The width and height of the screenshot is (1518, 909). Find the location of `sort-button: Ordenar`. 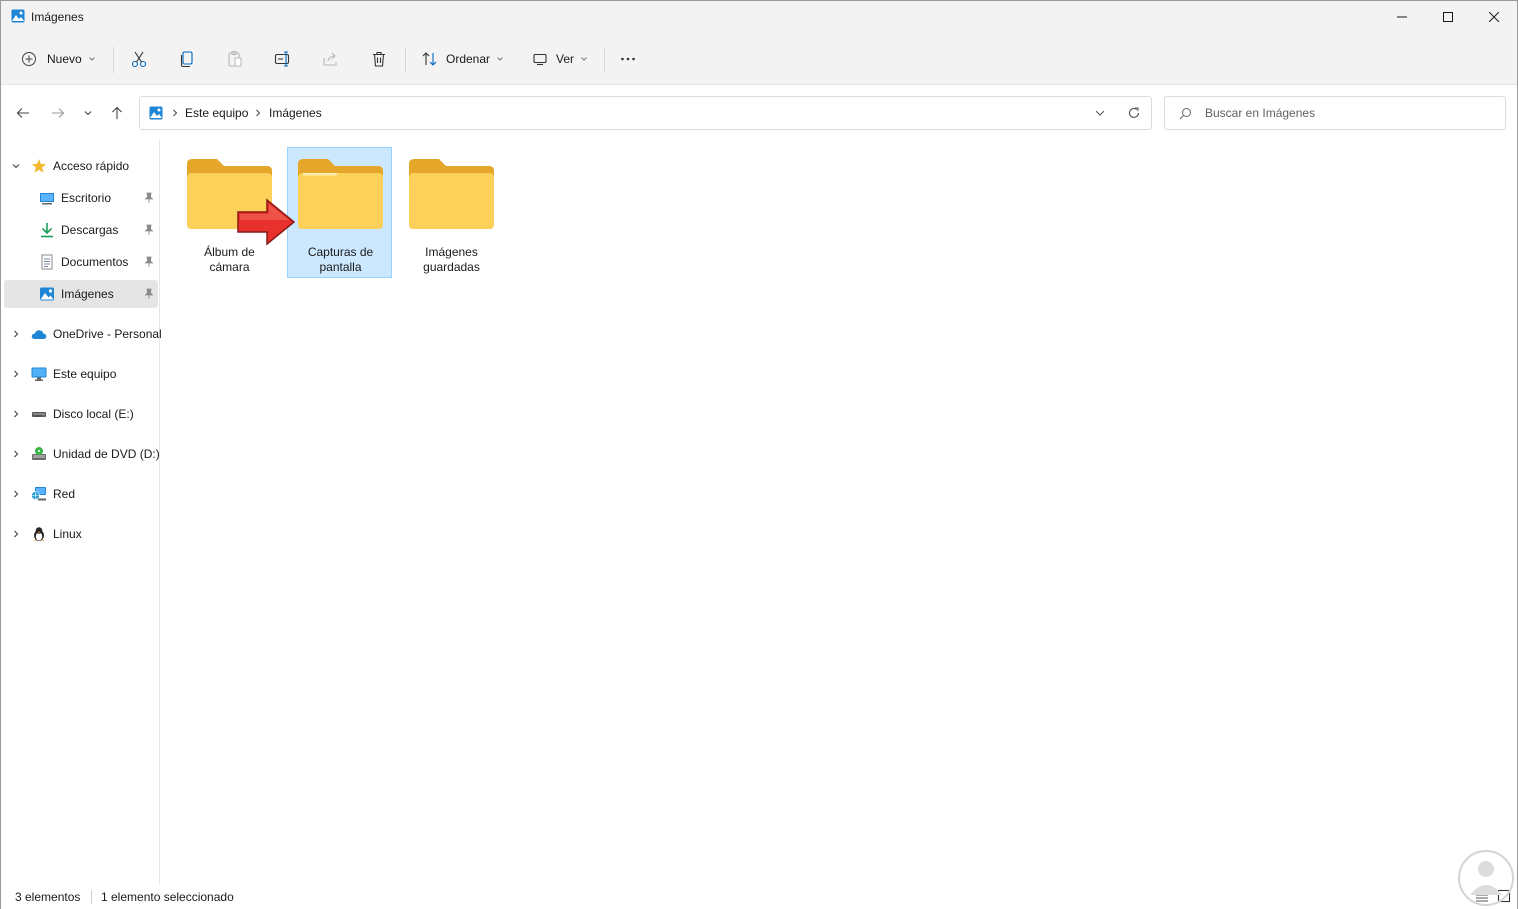

sort-button: Ordenar is located at coordinates (462, 59).